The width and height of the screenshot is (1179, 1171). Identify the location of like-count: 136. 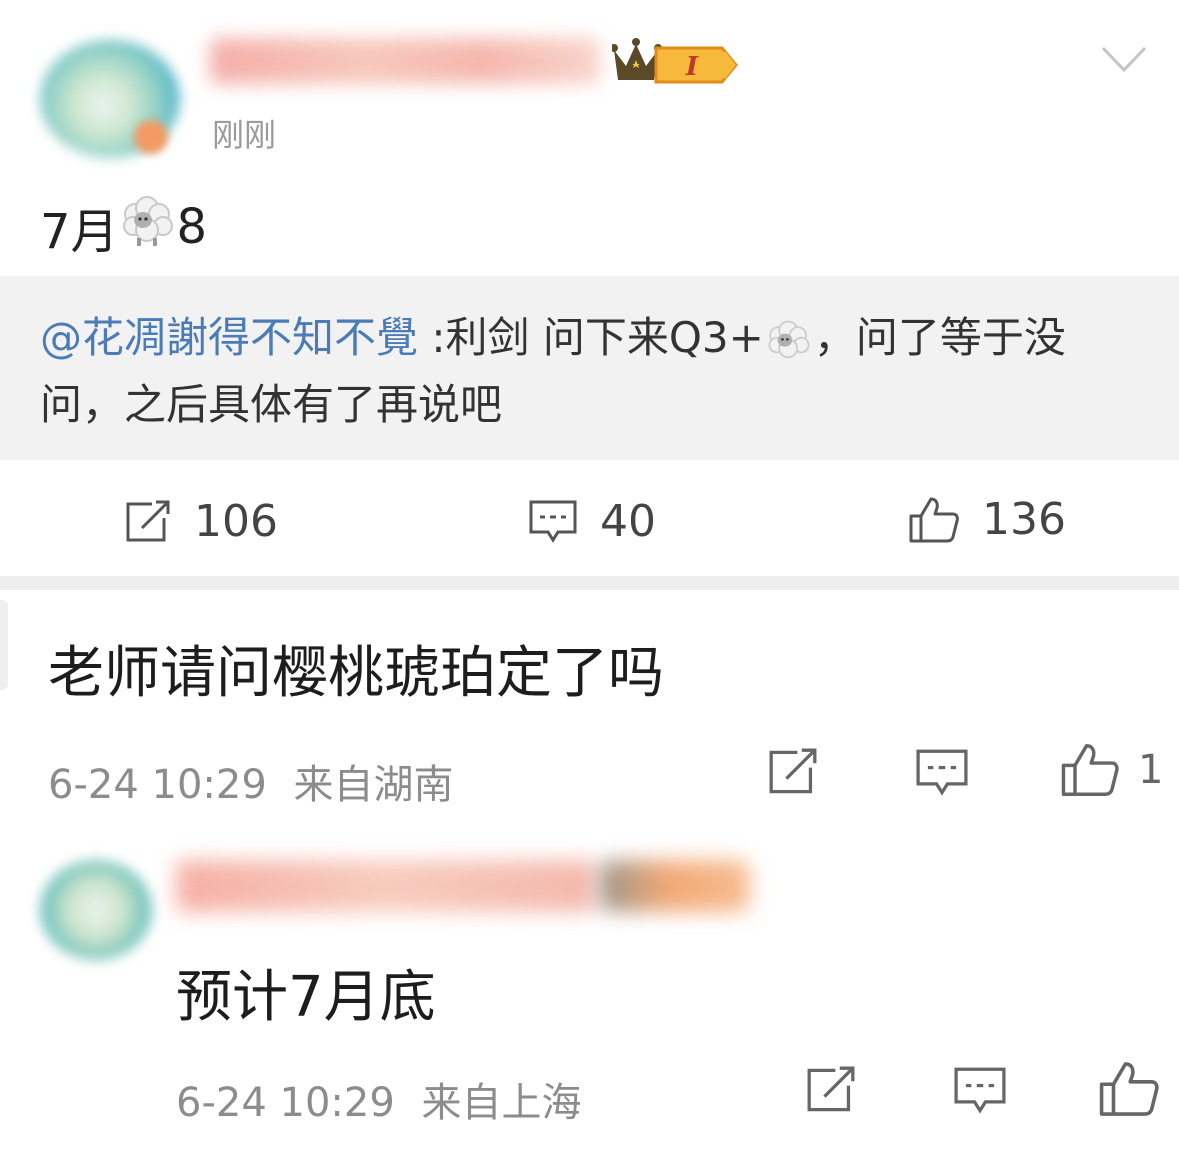
(1024, 519).